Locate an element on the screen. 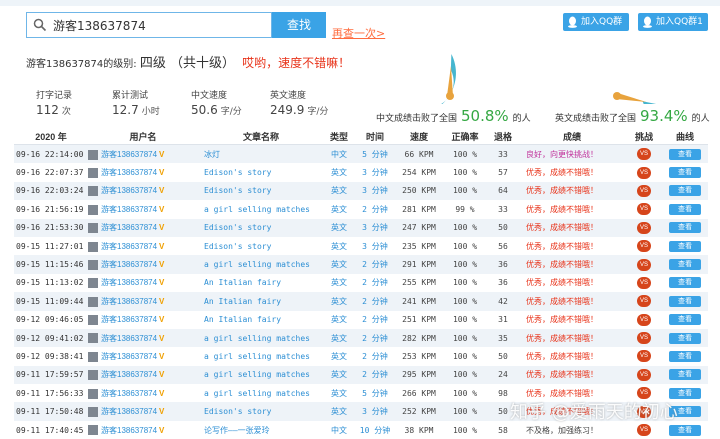 The width and height of the screenshot is (720, 439). cell-article-title: 冰灯 is located at coordinates (261, 154).